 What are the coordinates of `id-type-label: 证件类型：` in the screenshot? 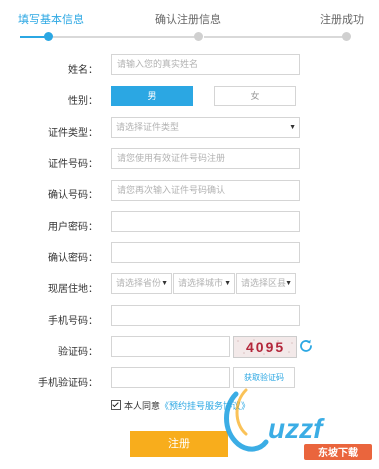 It's located at (73, 133).